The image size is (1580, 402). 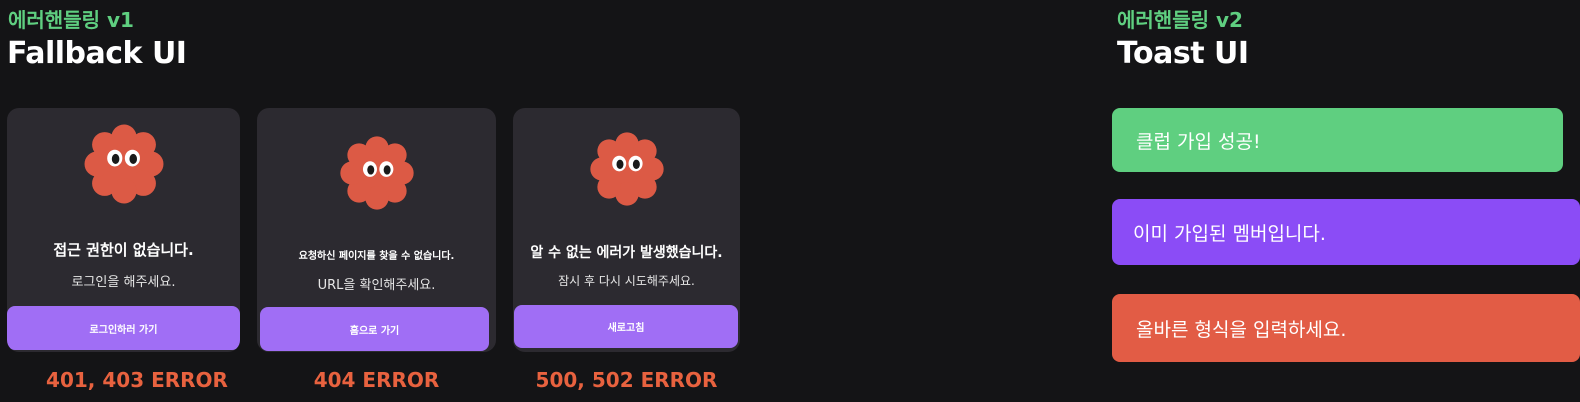 What do you see at coordinates (123, 328) in the screenshot?
I see `login-button: 로그인하러 가기` at bounding box center [123, 328].